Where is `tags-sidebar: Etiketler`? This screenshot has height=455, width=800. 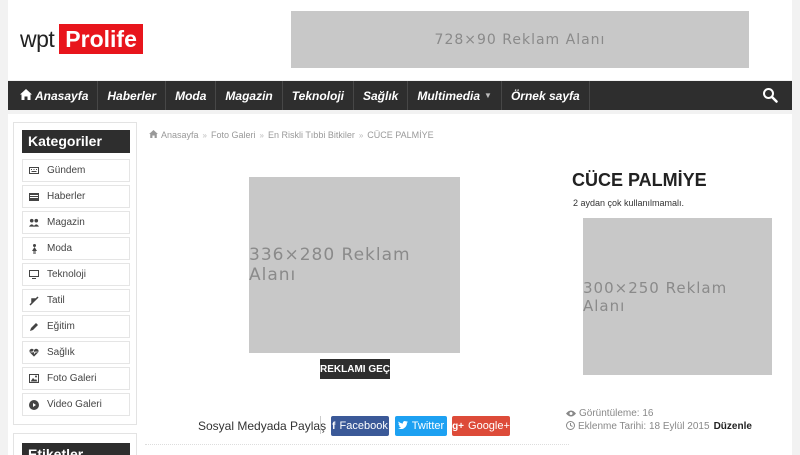 tags-sidebar: Etiketler is located at coordinates (75, 444).